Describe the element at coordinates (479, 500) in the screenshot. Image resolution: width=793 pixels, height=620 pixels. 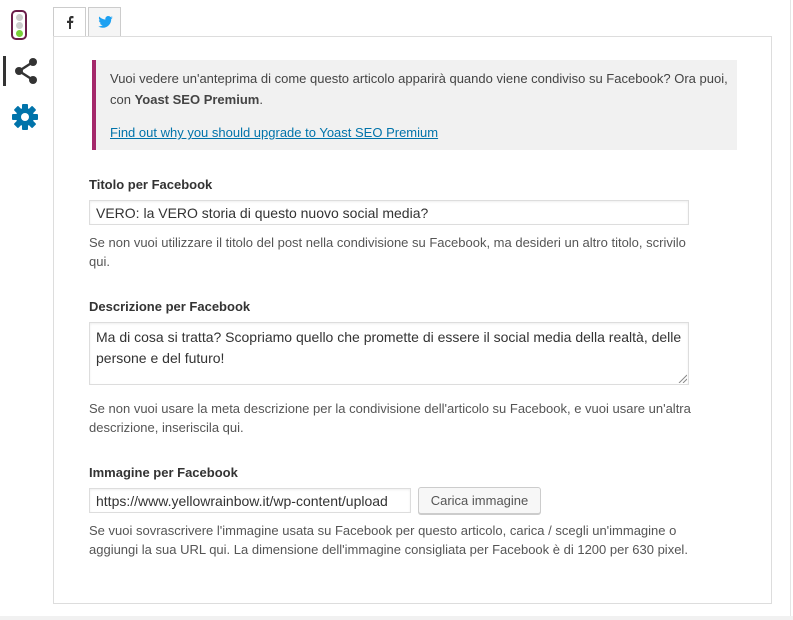
I see `upload-image-button: Carica immagine` at that location.